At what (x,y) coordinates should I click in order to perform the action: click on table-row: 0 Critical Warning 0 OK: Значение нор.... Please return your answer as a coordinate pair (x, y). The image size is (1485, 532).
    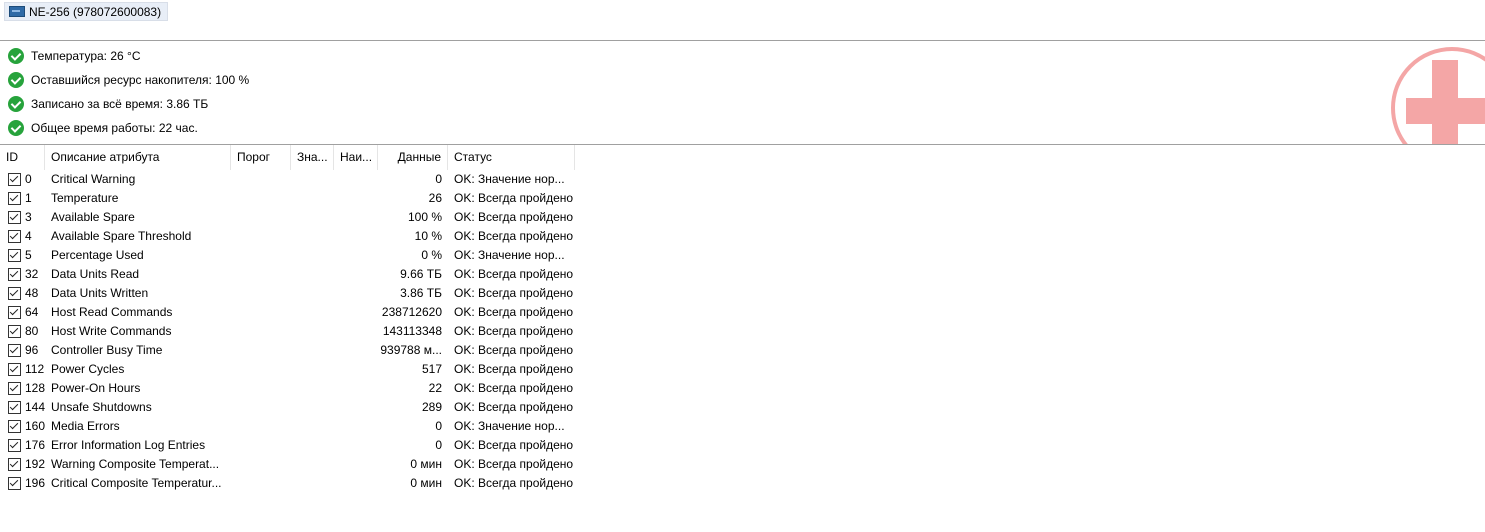
    Looking at the image, I should click on (742, 179).